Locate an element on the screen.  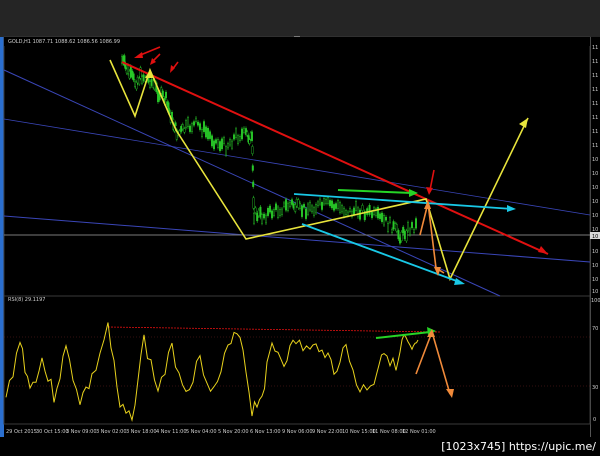
time-tick: 3 Nov 02:00 is located at coordinates (111, 432).